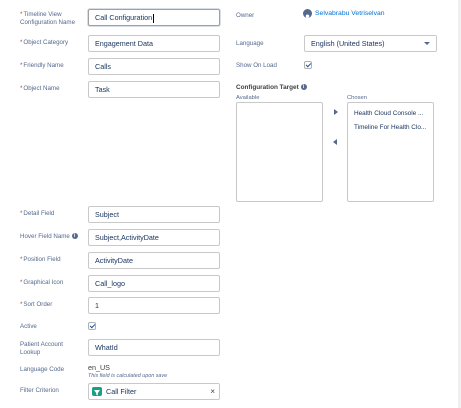 The image size is (461, 408). What do you see at coordinates (40, 259) in the screenshot?
I see `position-field-label: *Position Field` at bounding box center [40, 259].